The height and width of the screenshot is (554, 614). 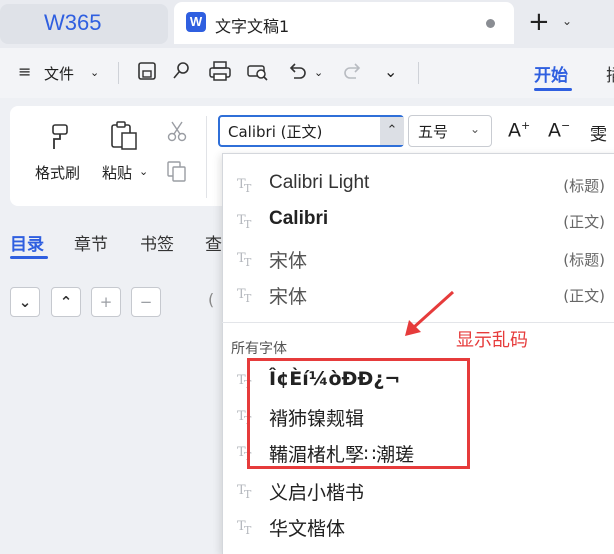 I want to click on collapse-all-button: ⌄, so click(x=25, y=302).